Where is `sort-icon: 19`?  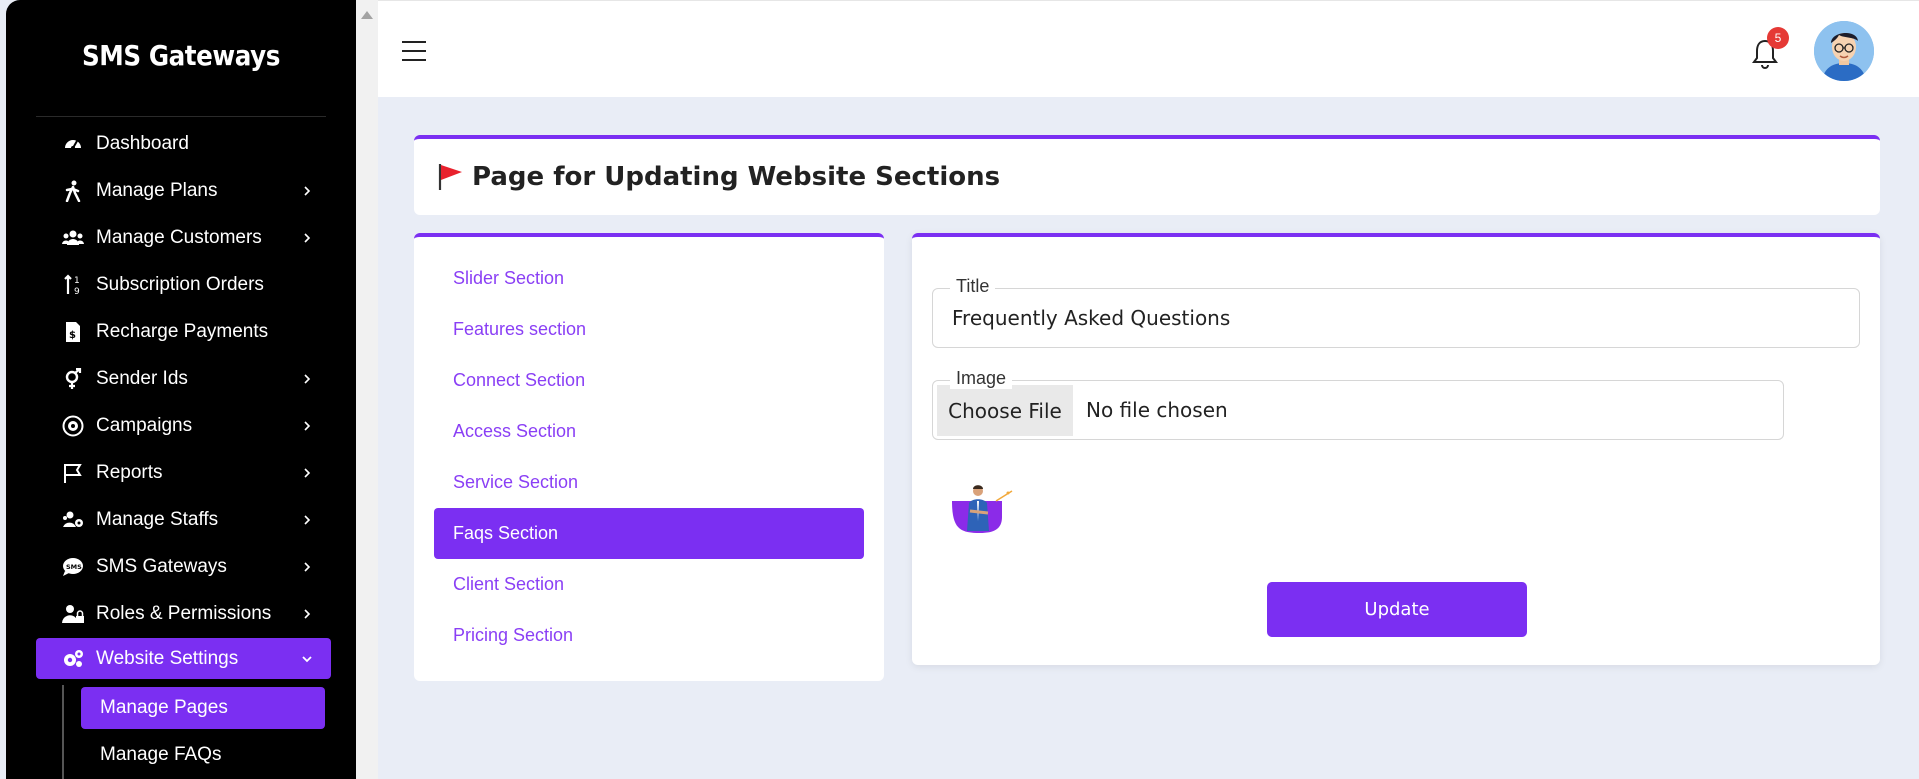 sort-icon: 19 is located at coordinates (73, 284).